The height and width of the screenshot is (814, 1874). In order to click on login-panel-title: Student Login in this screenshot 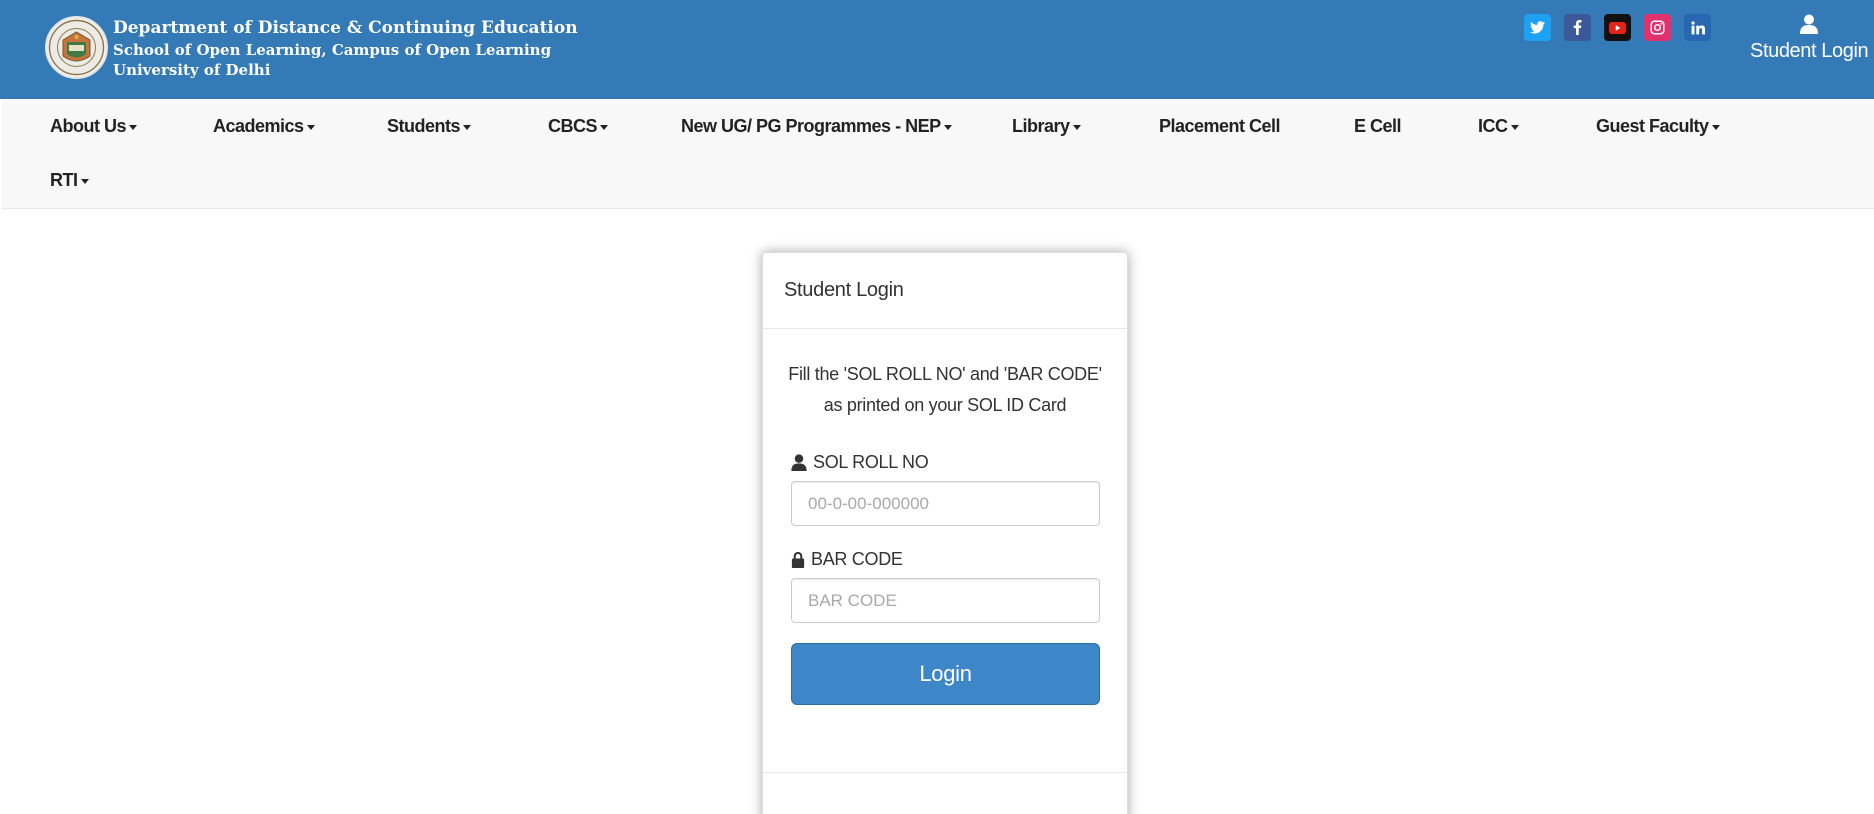, I will do `click(844, 290)`.